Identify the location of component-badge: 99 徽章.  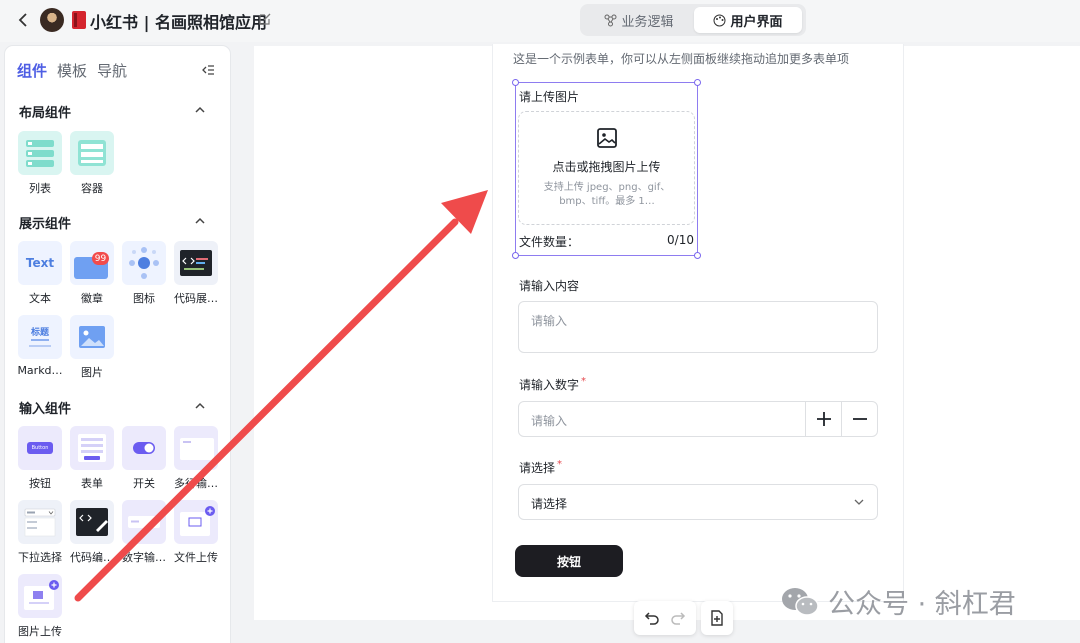
(92, 273).